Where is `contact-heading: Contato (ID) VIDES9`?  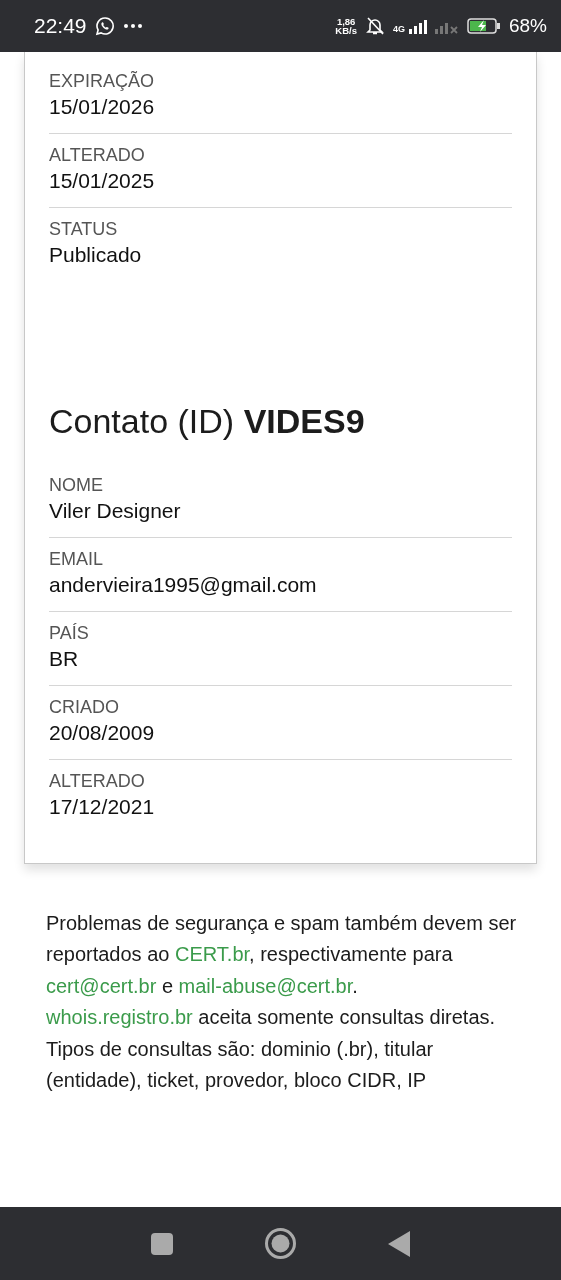 contact-heading: Contato (ID) VIDES9 is located at coordinates (207, 421).